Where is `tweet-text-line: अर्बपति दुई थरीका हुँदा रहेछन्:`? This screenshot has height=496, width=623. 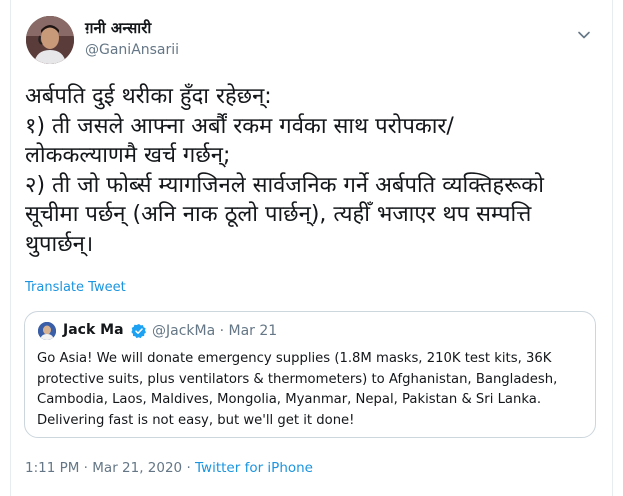 tweet-text-line: अर्बपति दुई थरीका हुँदा रहेछन्: is located at coordinates (148, 96).